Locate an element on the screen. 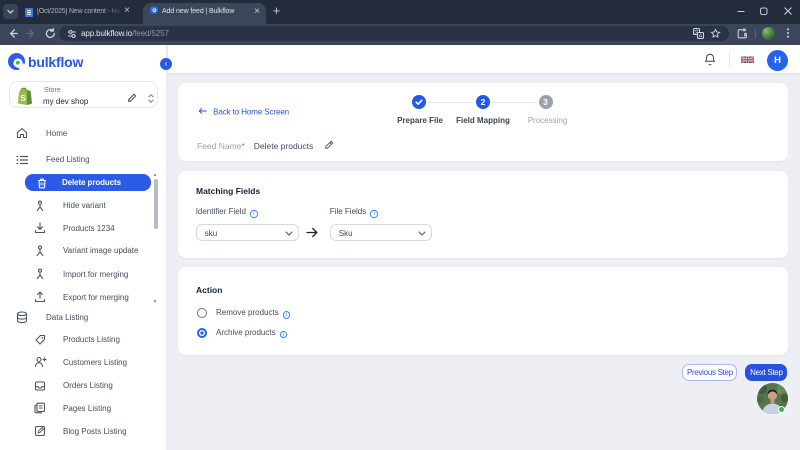 This screenshot has width=800, height=450. svg-text: A is located at coordinates (701, 36).